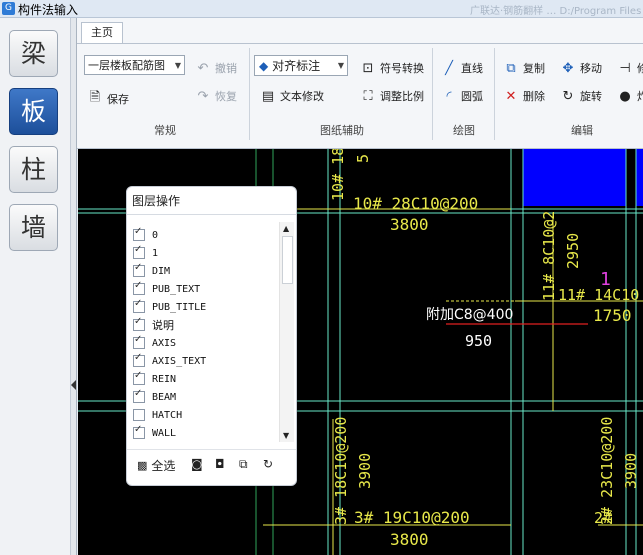 This screenshot has width=643, height=555. Describe the element at coordinates (472, 96) in the screenshot. I see `arc-label: 圆弧` at that location.